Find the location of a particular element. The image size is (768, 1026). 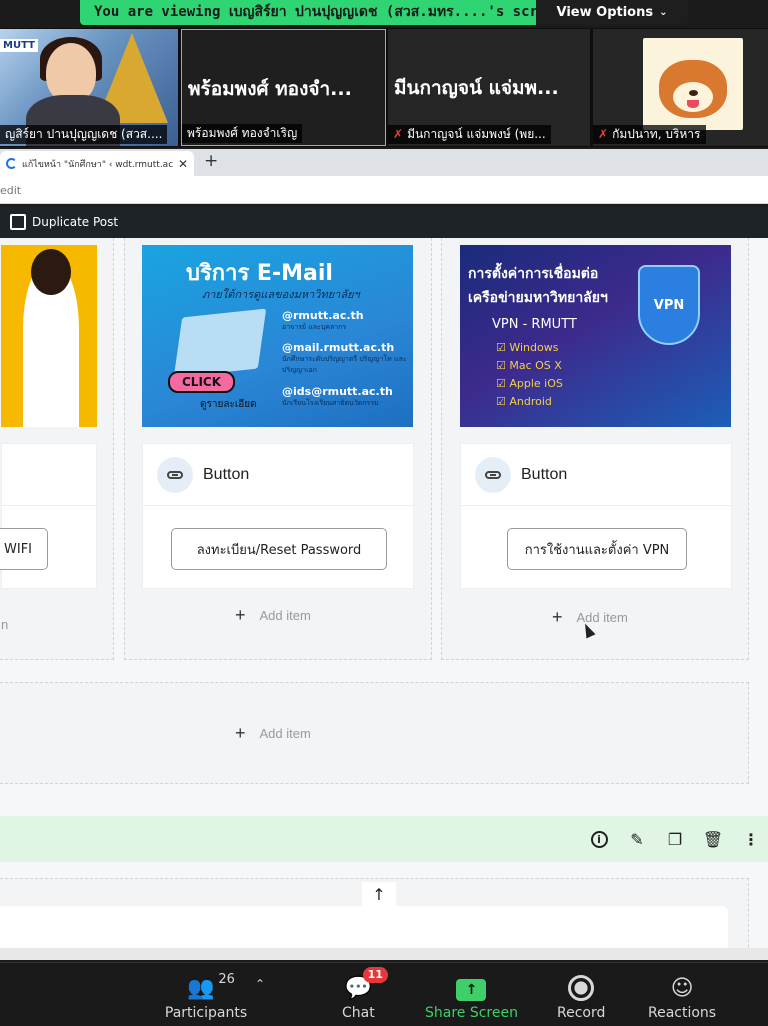

chevron-down-icon: ⌄ is located at coordinates (663, 12).